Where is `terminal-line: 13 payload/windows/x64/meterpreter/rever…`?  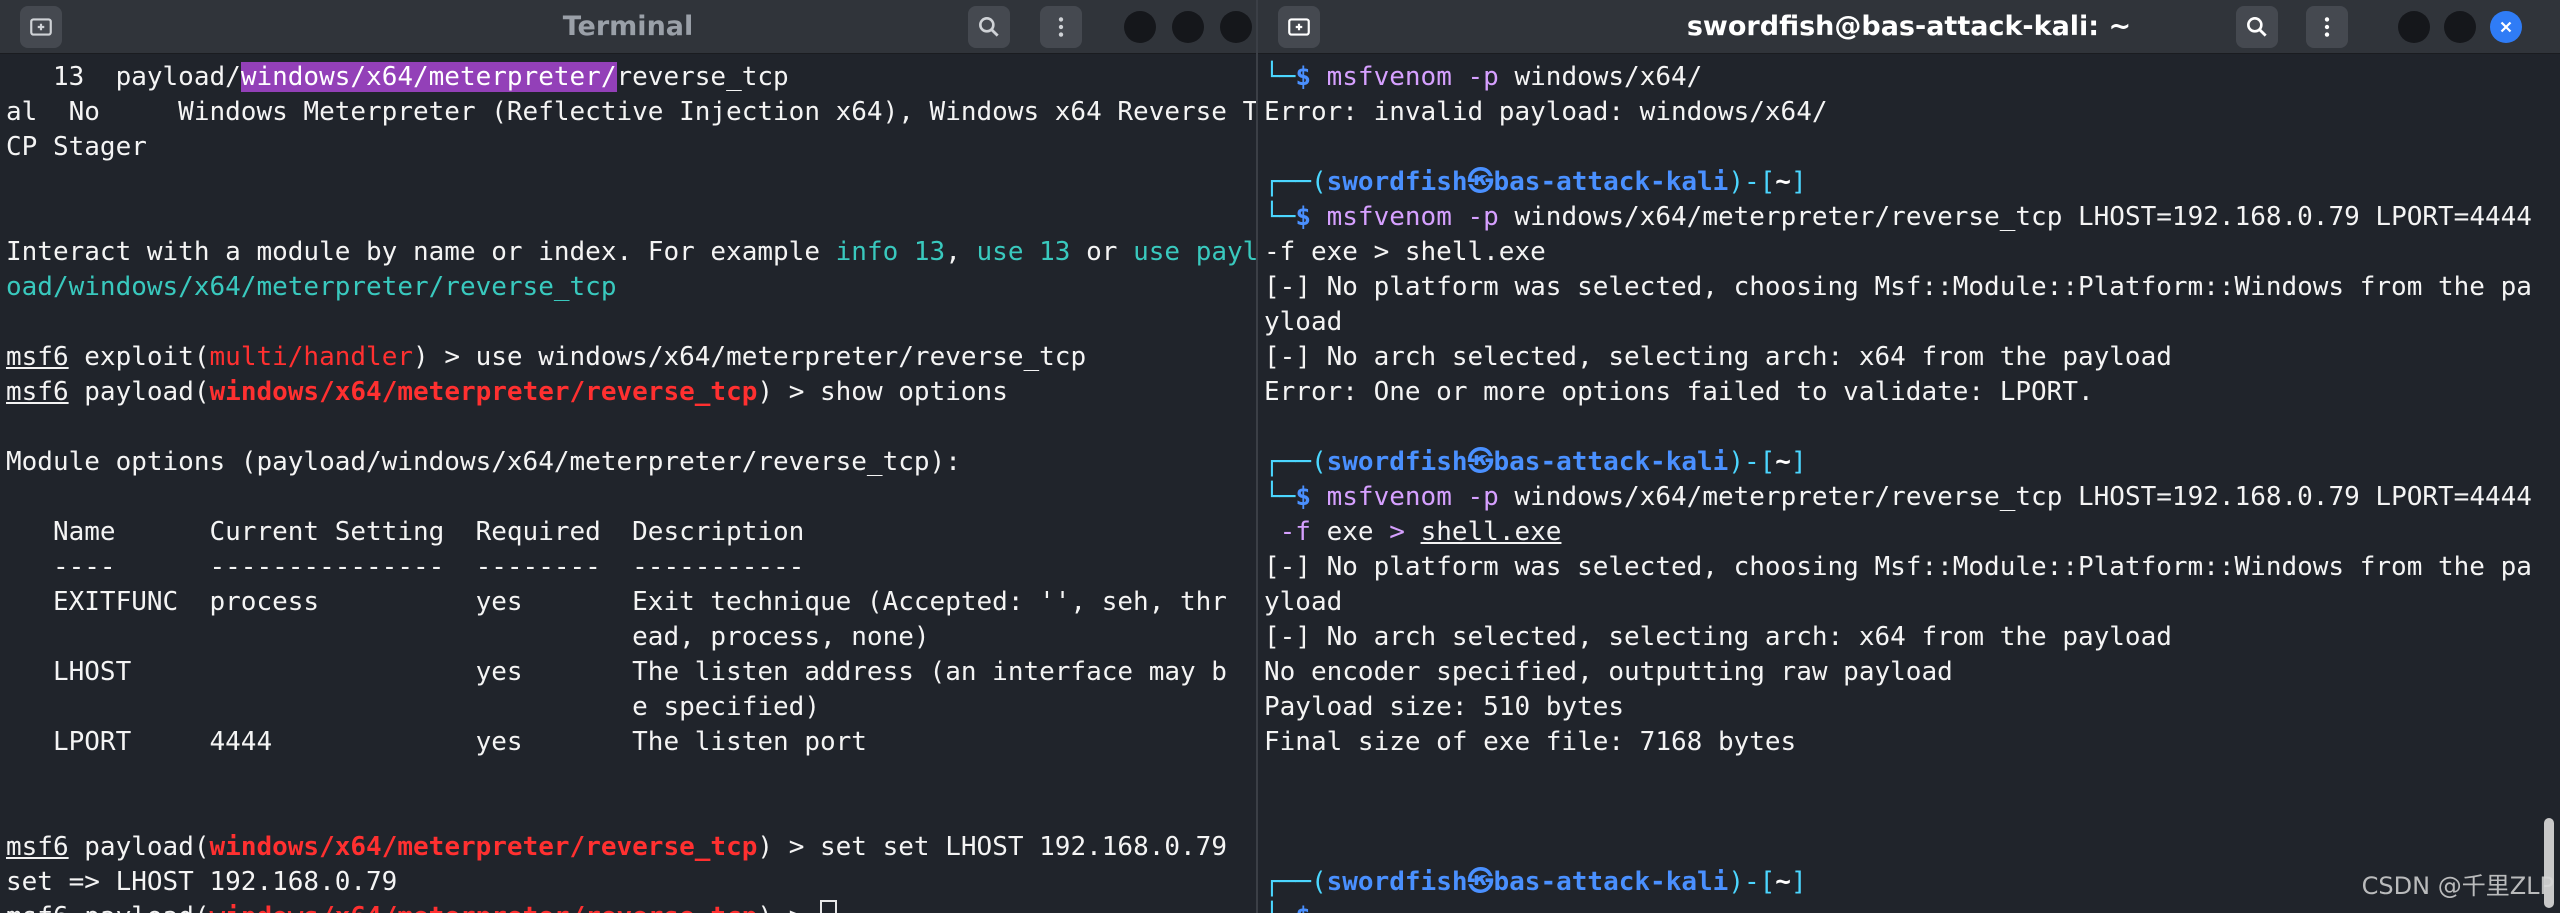
terminal-line: 13 payload/windows/x64/meterpreter/rever… is located at coordinates (628, 77).